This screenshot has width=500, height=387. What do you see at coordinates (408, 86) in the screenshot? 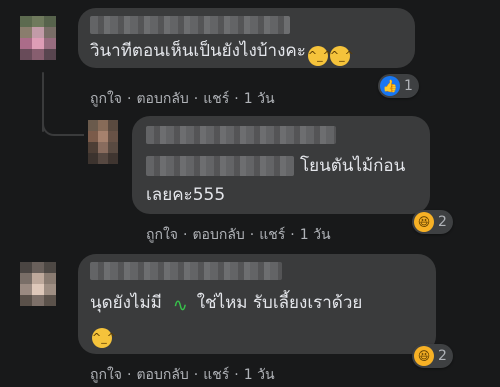
I see `reaction-count: 1` at bounding box center [408, 86].